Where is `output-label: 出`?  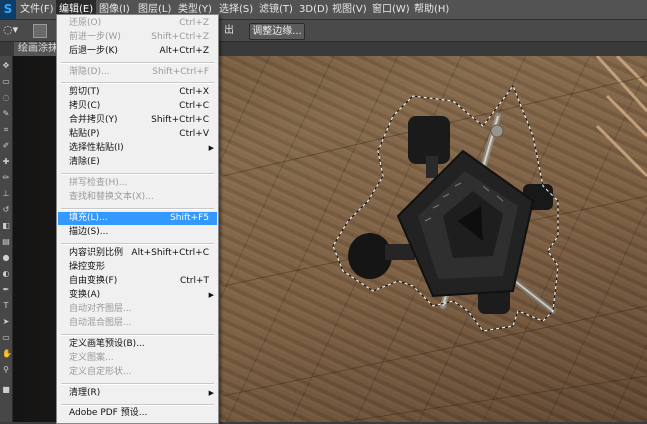
output-label: 出 is located at coordinates (229, 30).